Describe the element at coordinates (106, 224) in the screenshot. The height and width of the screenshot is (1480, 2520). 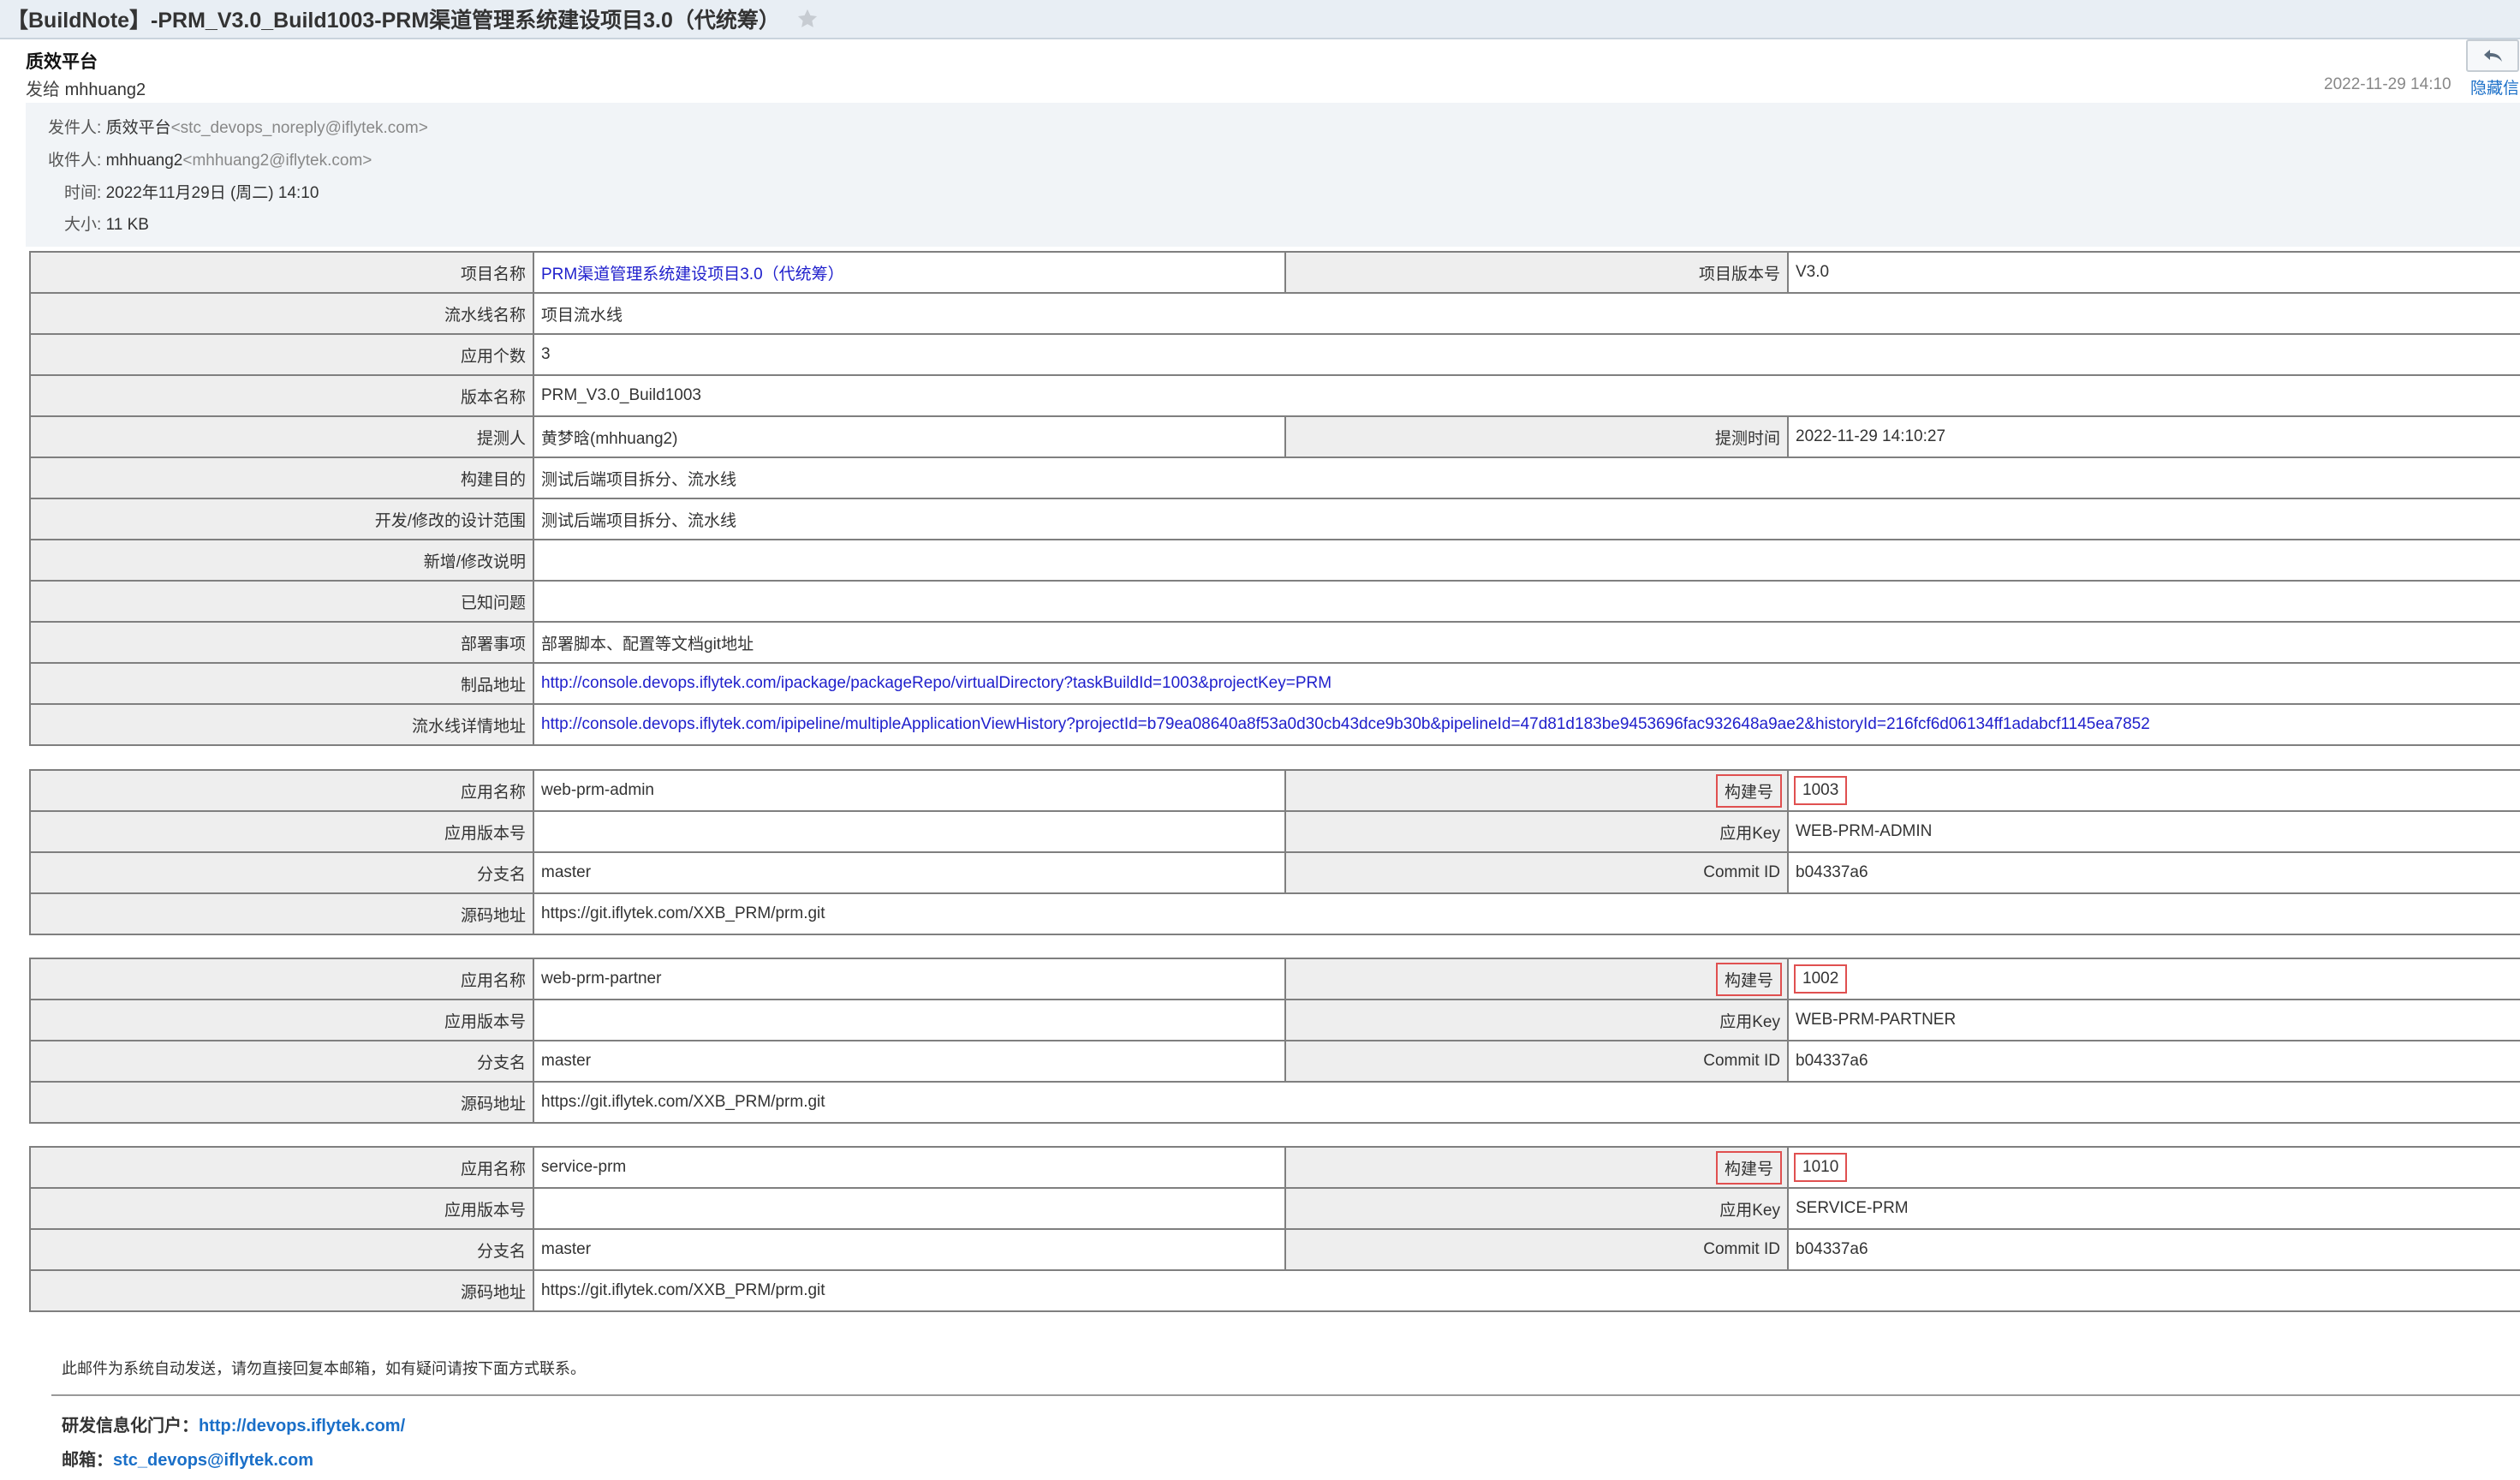
I see `meta-size: 大小: 11 KB` at that location.